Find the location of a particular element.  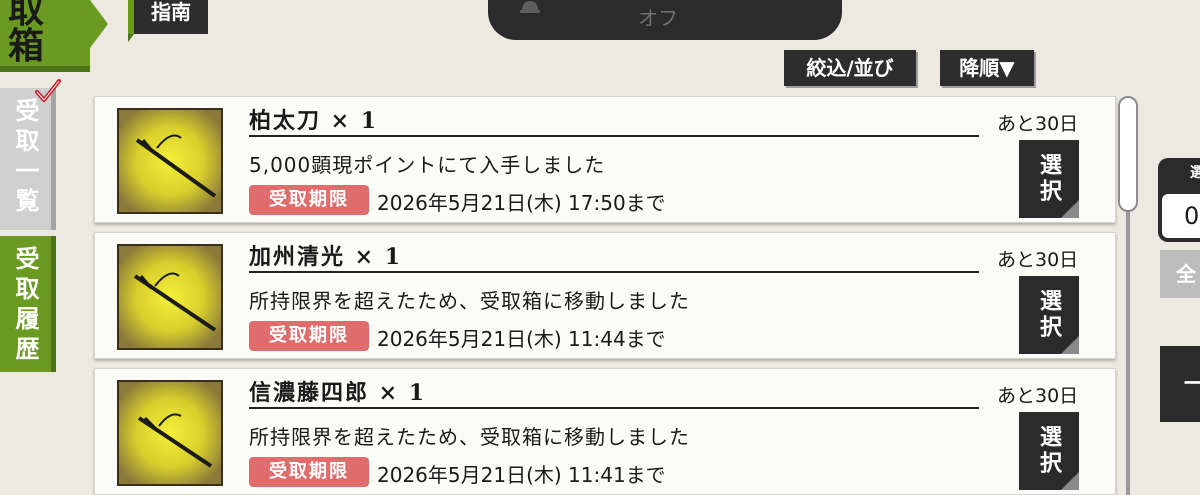

notification-status: オフ is located at coordinates (658, 18).